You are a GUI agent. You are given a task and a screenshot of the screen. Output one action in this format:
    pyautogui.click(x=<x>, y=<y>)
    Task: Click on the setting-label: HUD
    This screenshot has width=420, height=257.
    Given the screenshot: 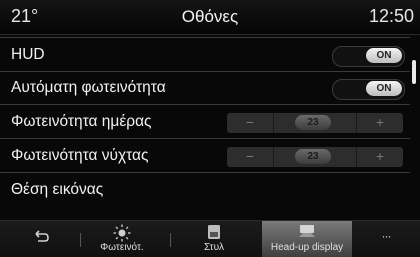 What is the action you would take?
    pyautogui.click(x=28, y=54)
    